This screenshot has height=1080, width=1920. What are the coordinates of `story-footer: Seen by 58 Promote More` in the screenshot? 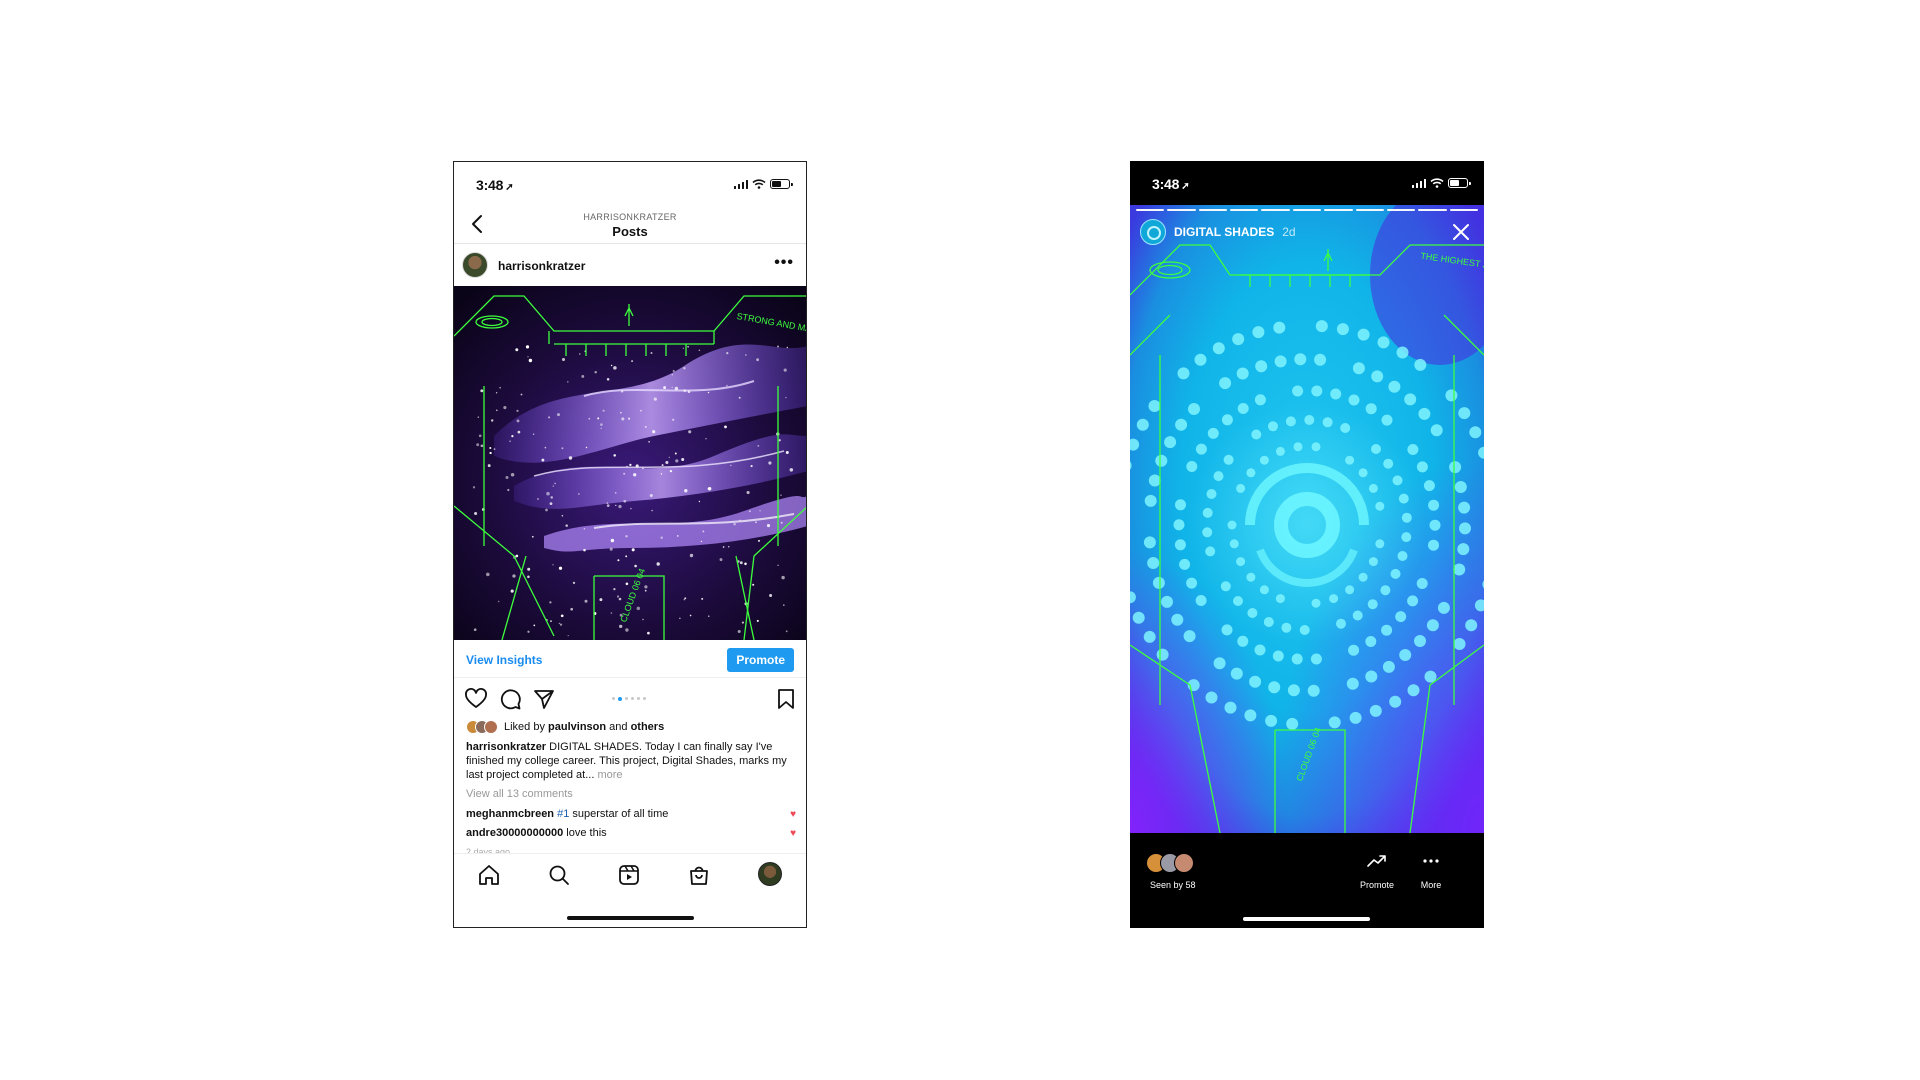 It's located at (1307, 880).